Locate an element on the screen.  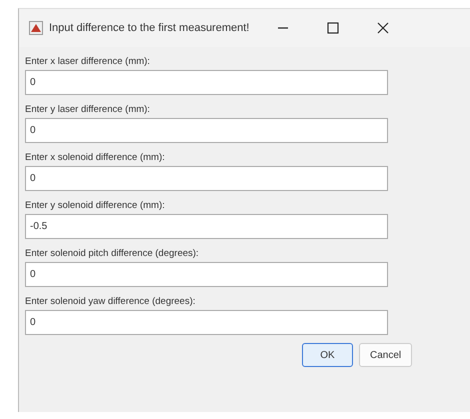
input-field: -0.5 is located at coordinates (206, 226).